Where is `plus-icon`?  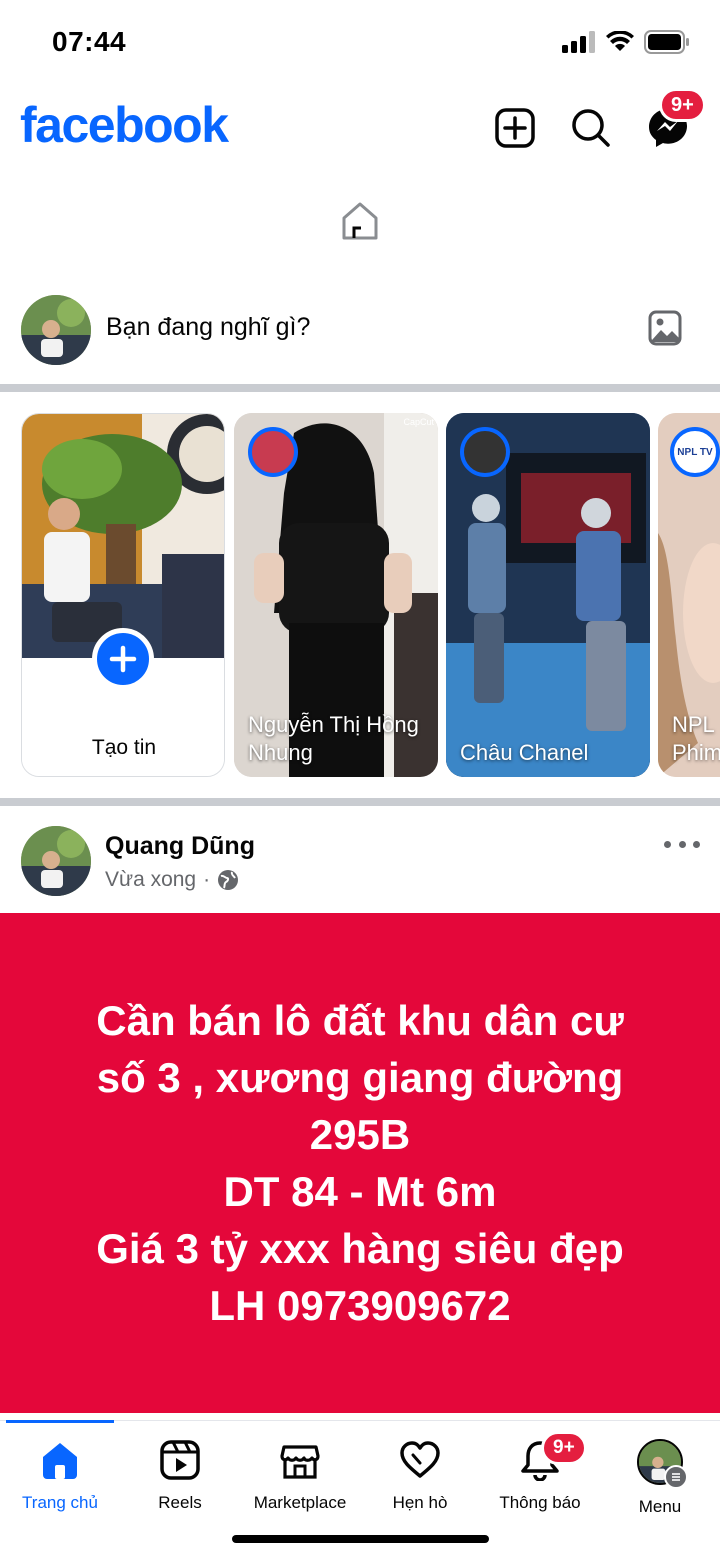
plus-icon is located at coordinates (123, 659).